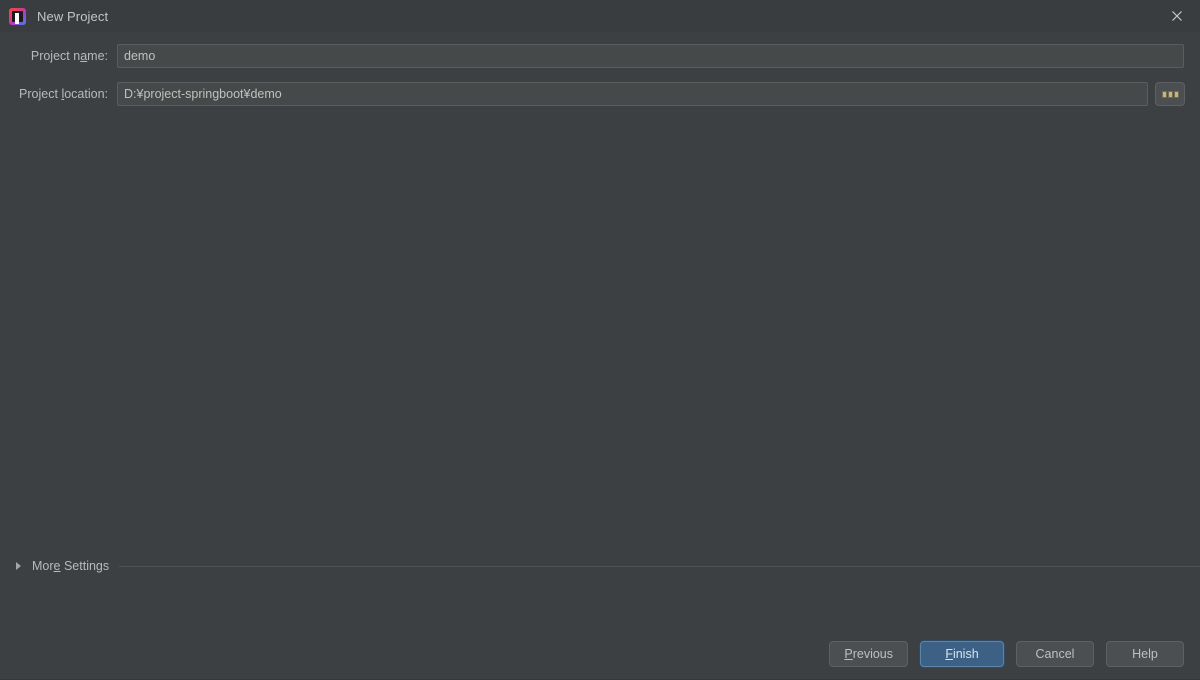 This screenshot has width=1200, height=680. I want to click on close-button, so click(1177, 16).